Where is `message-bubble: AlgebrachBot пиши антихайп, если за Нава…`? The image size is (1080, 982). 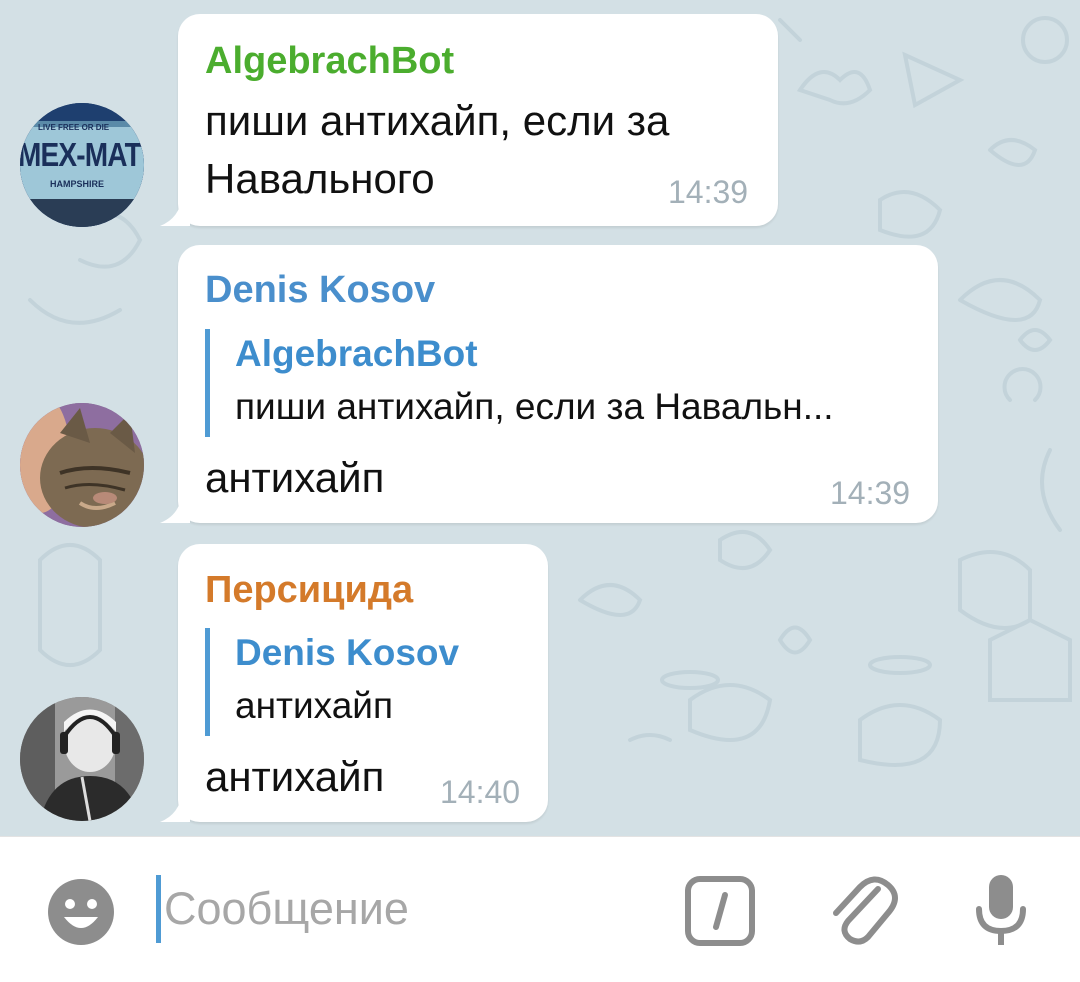
message-bubble: AlgebrachBot пиши антихайп, если за Нава… is located at coordinates (469, 120).